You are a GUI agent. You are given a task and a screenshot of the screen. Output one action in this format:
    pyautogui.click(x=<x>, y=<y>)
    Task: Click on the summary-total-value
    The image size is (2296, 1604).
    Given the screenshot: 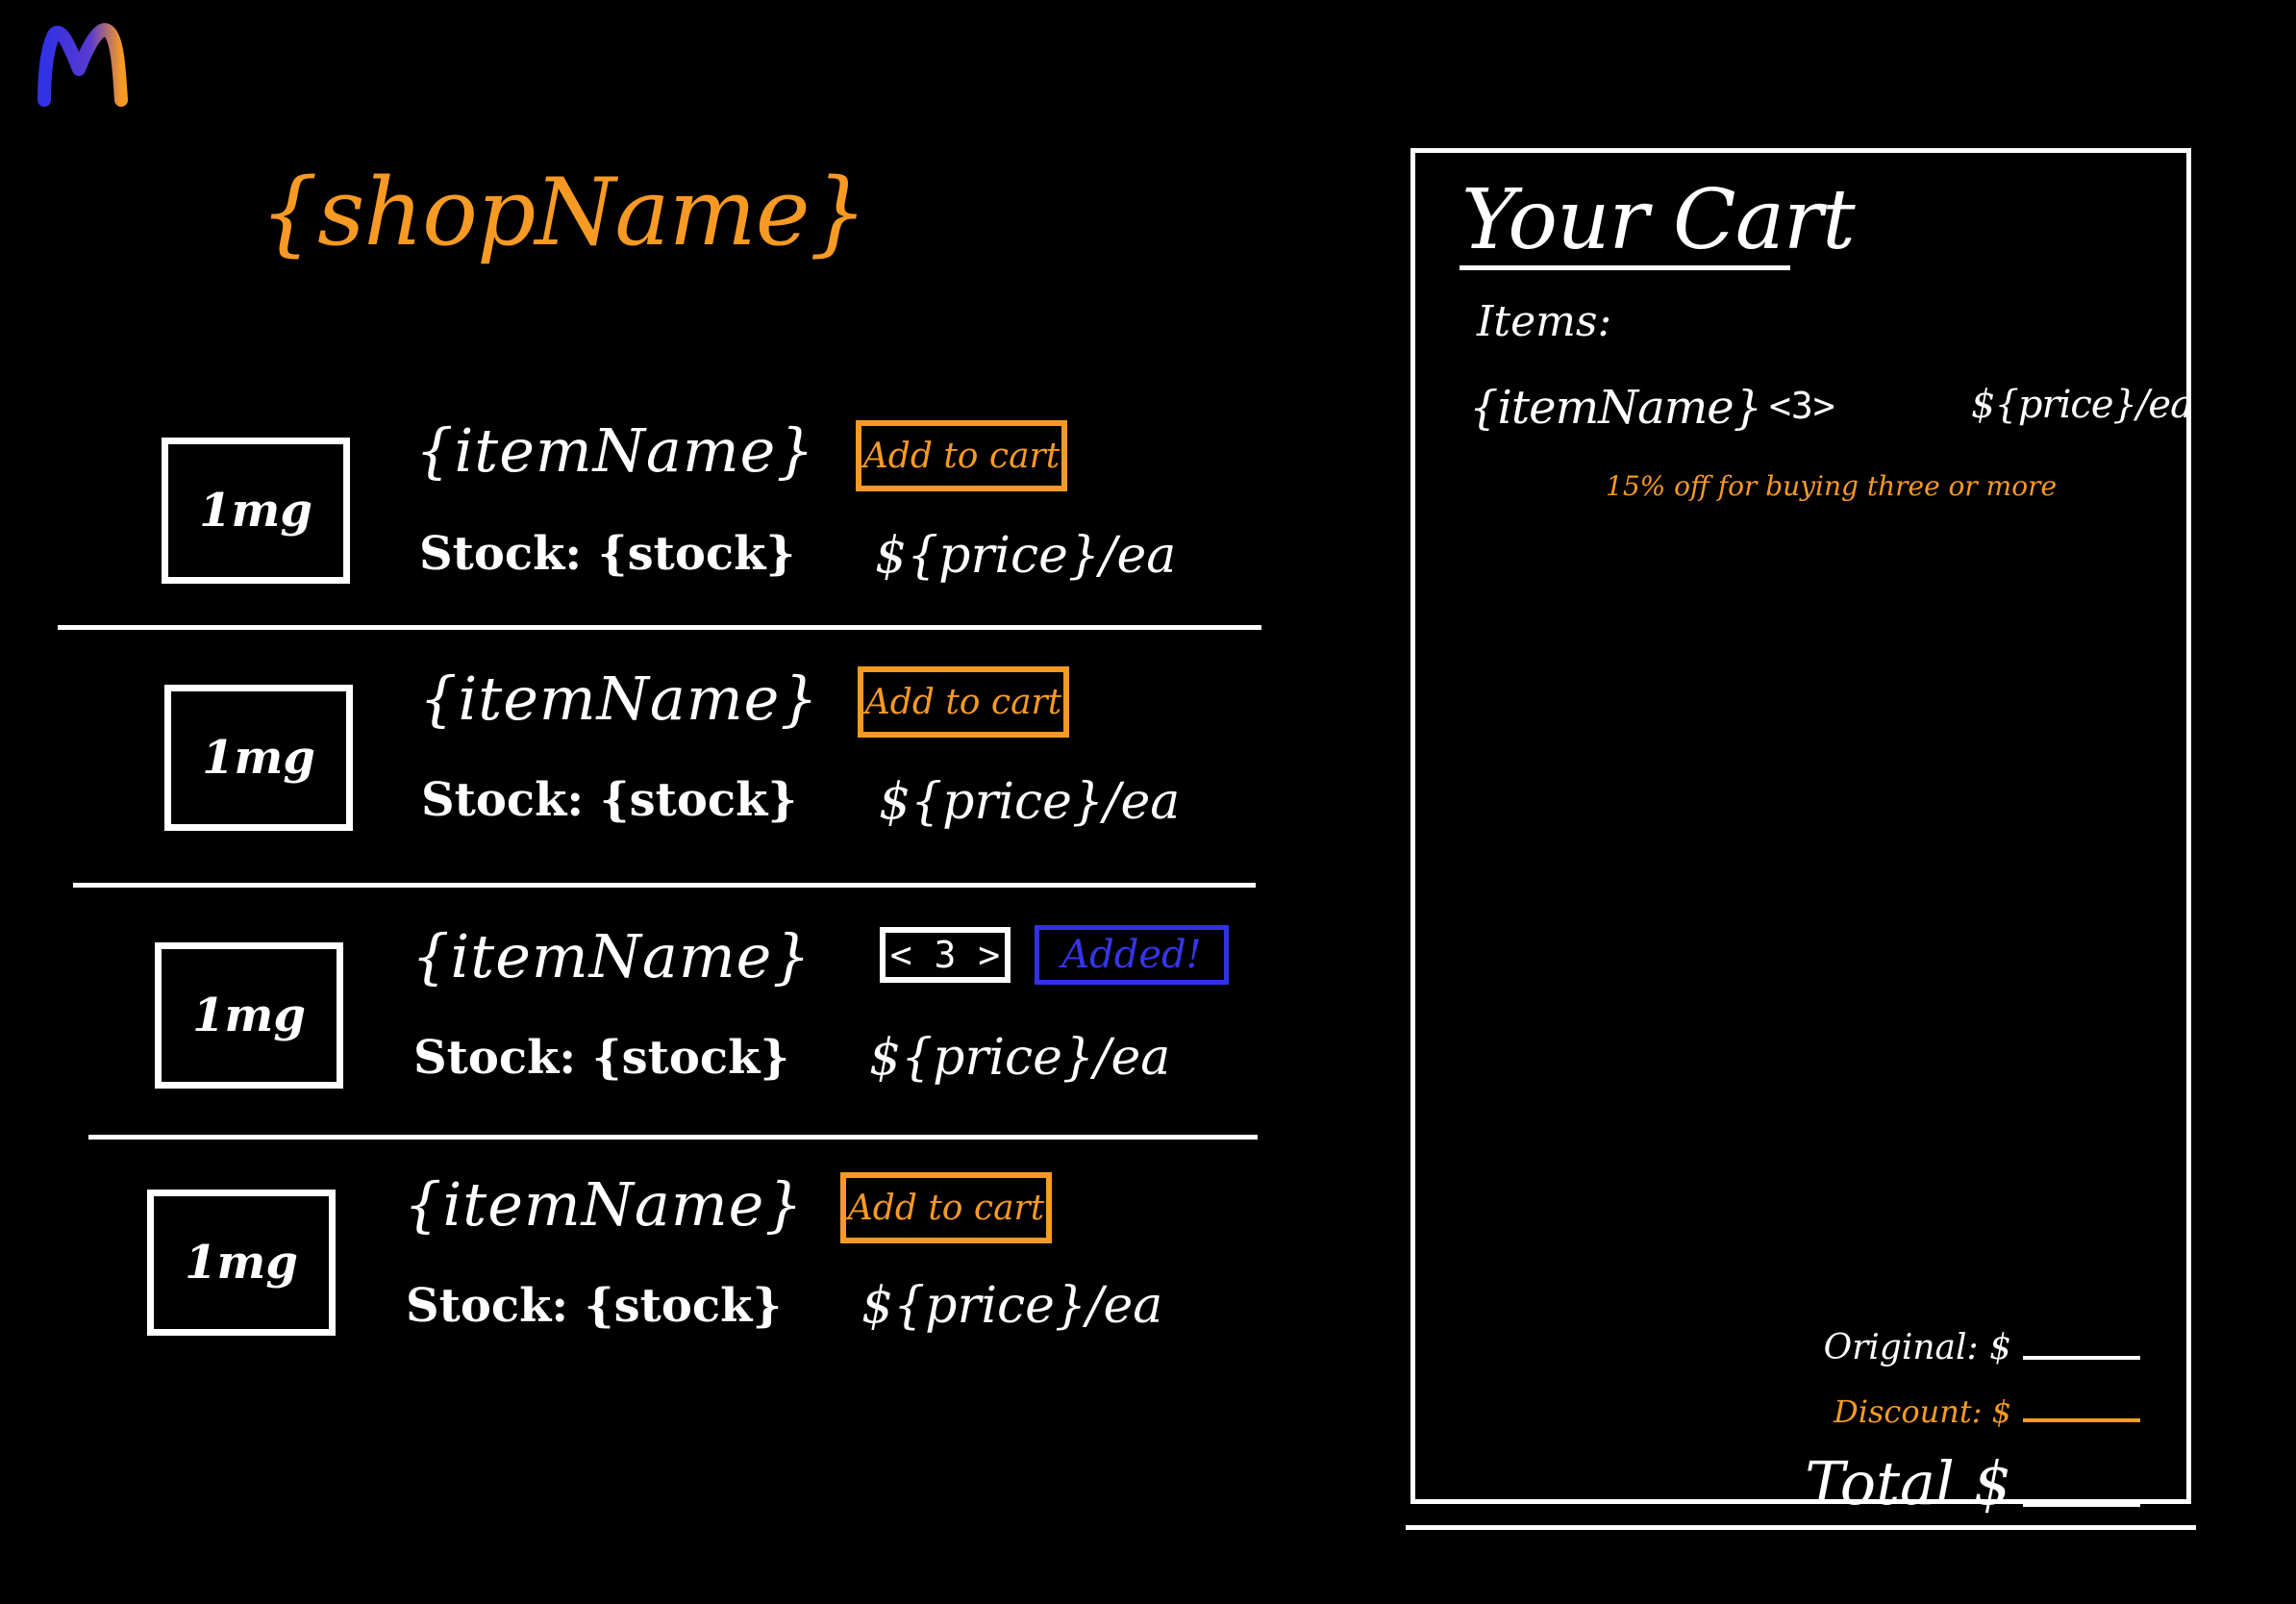 What is the action you would take?
    pyautogui.click(x=2081, y=1505)
    